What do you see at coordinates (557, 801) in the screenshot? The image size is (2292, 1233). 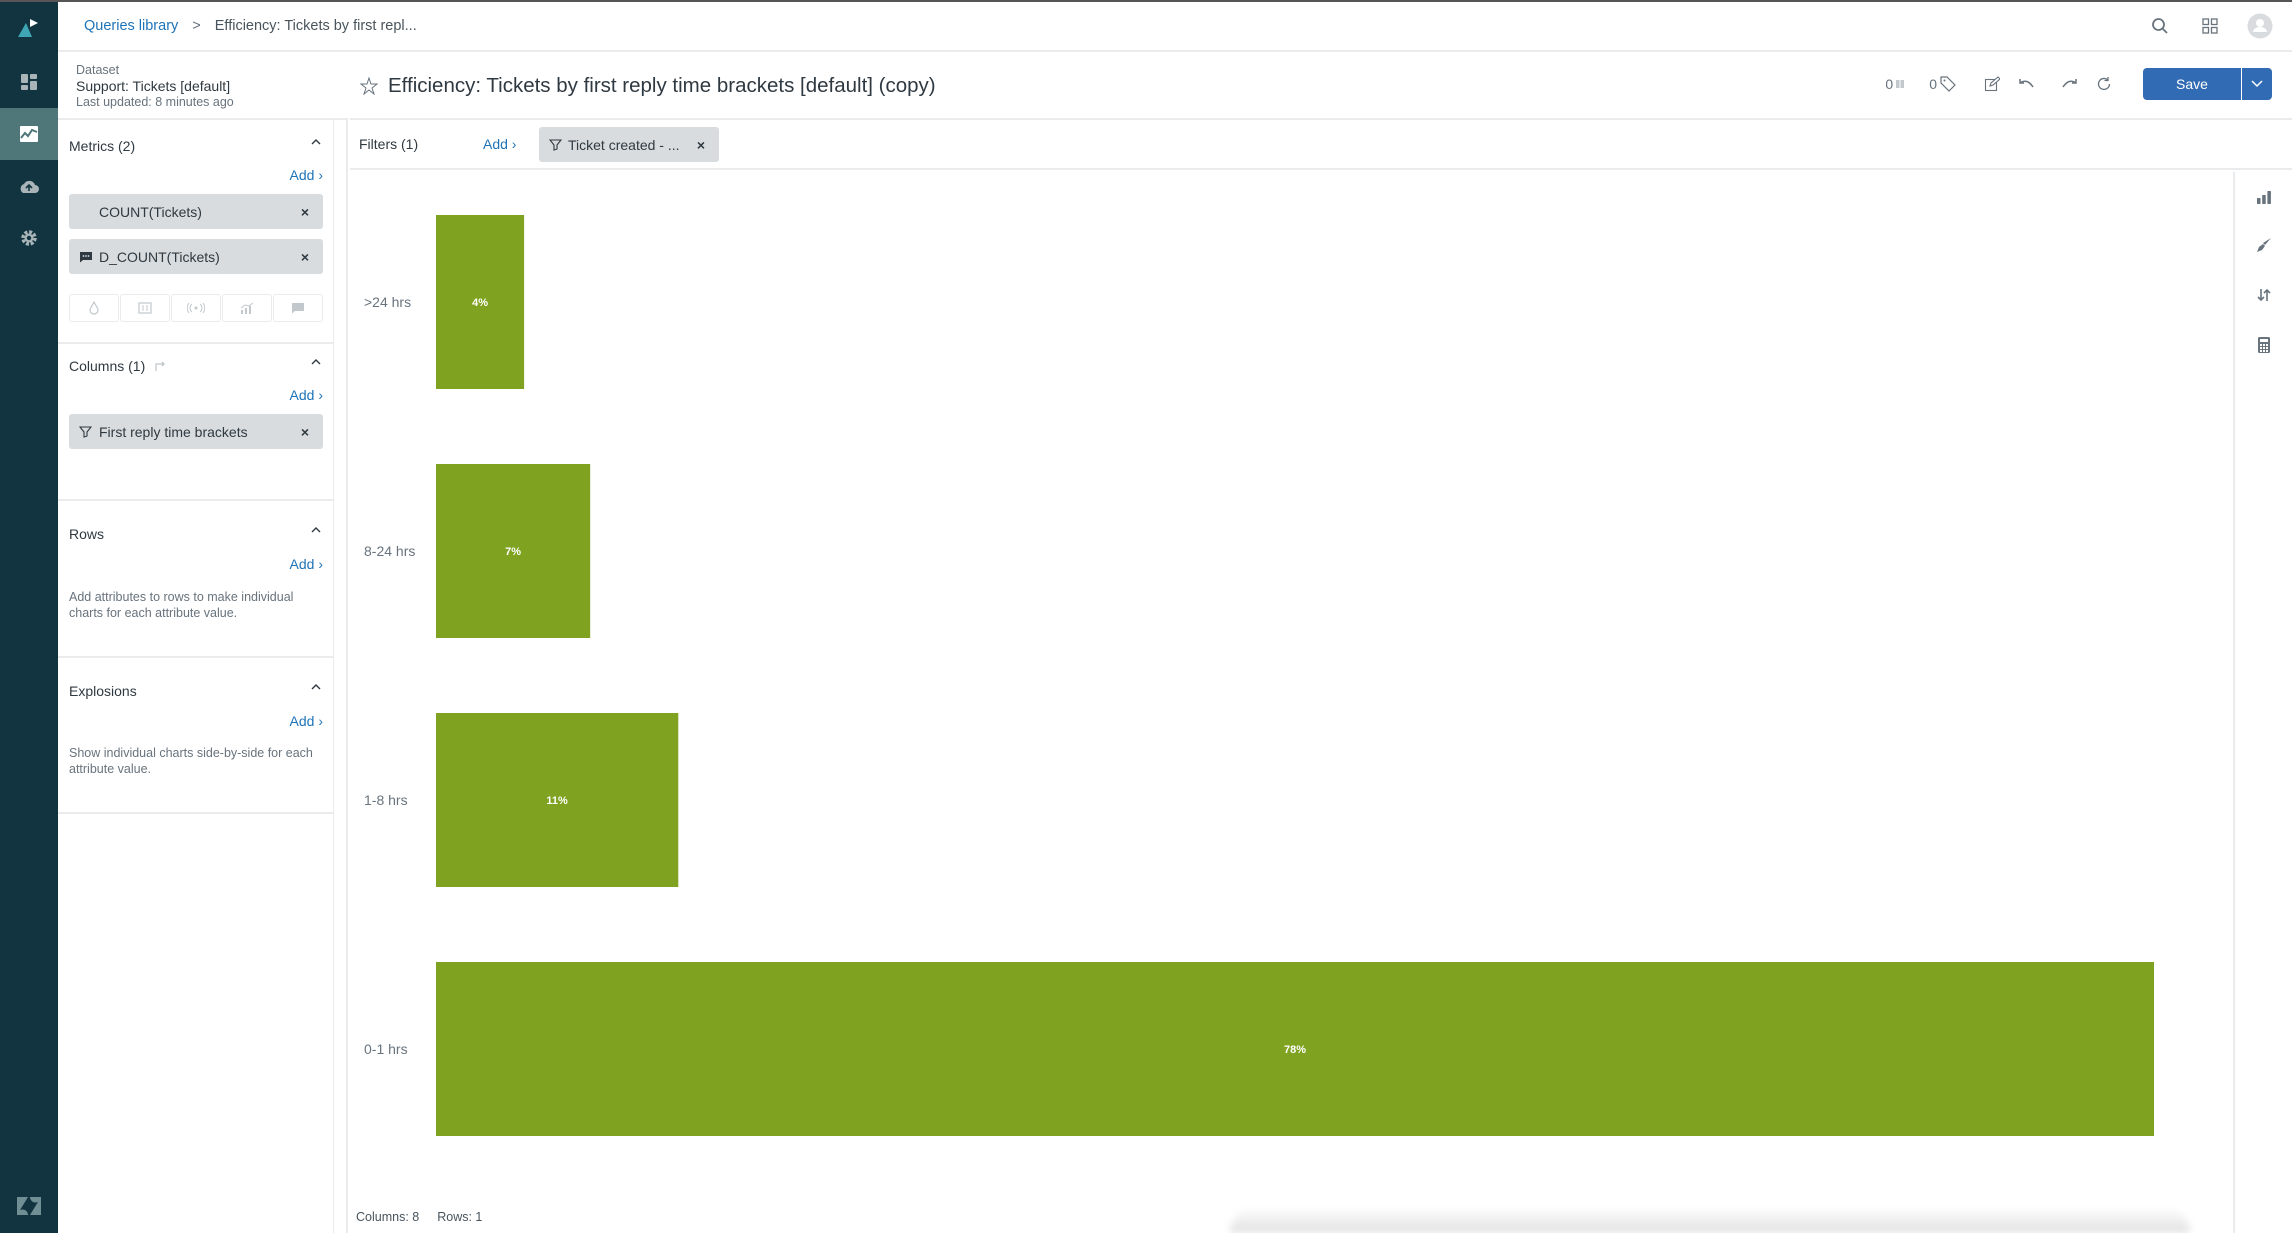 I see `bar-value-label: 11%` at bounding box center [557, 801].